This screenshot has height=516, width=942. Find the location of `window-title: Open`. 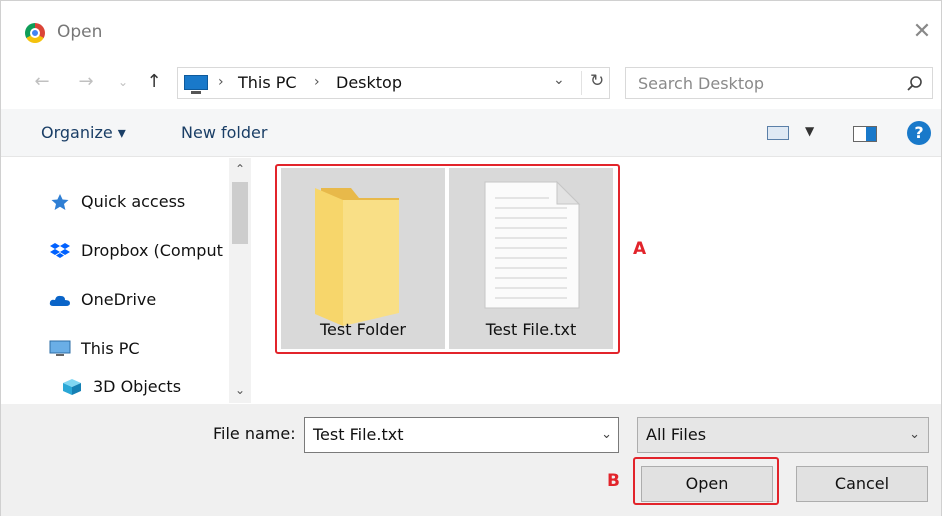

window-title: Open is located at coordinates (80, 32).